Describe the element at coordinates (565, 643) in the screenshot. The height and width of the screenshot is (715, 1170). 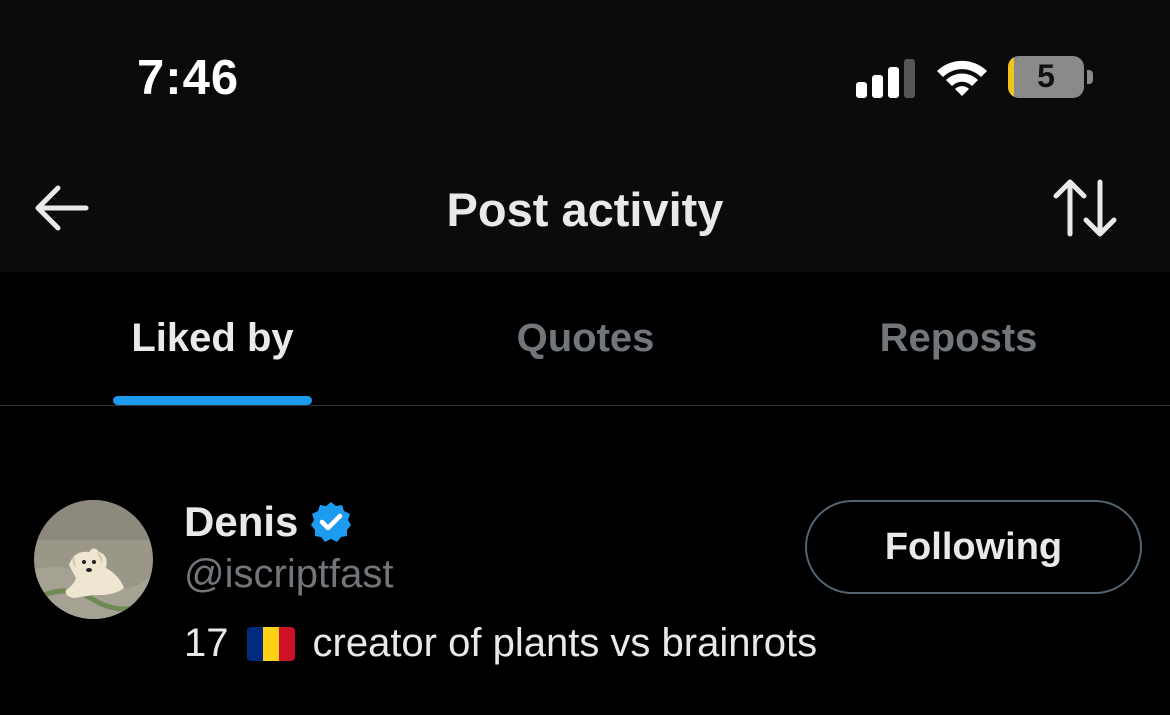
I see `bio-text: creator of plants vs brainrots` at that location.